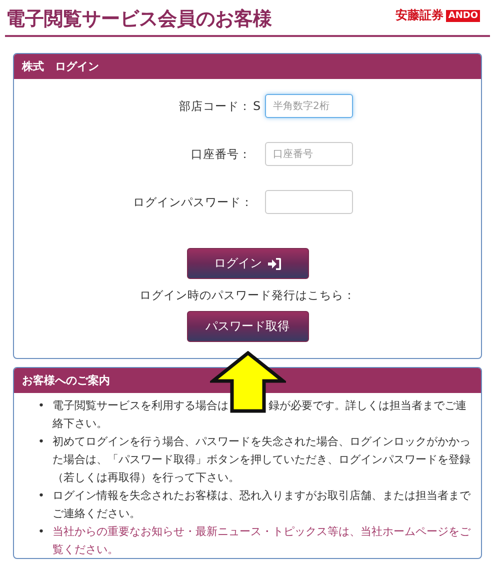 This screenshot has width=495, height=562. Describe the element at coordinates (247, 263) in the screenshot. I see `login-button: ログイン` at that location.